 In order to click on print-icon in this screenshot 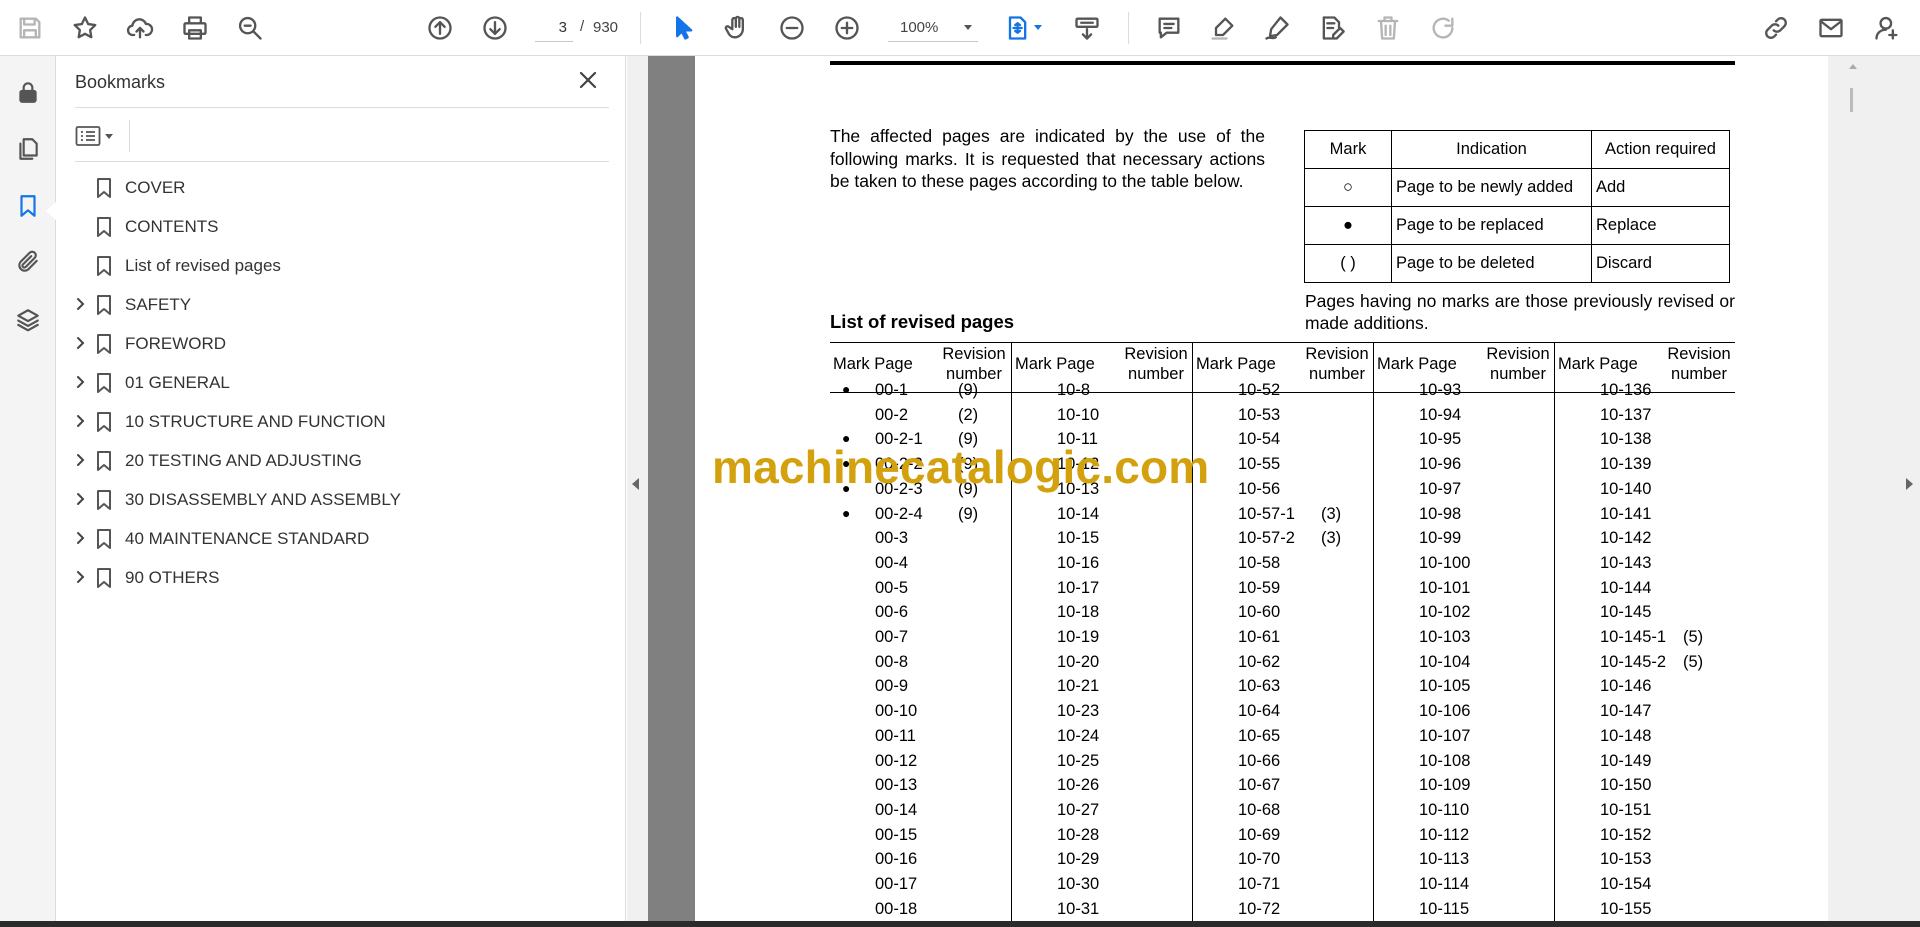, I will do `click(195, 28)`.